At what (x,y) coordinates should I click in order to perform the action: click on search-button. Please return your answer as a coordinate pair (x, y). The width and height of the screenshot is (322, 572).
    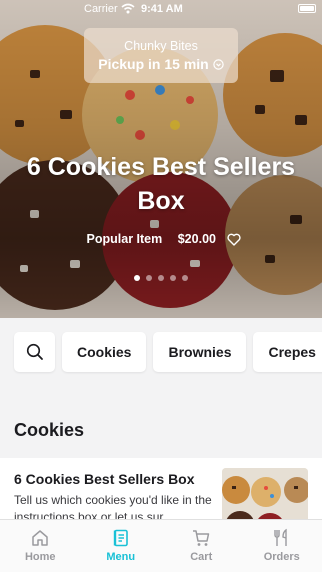
    Looking at the image, I should click on (34, 352).